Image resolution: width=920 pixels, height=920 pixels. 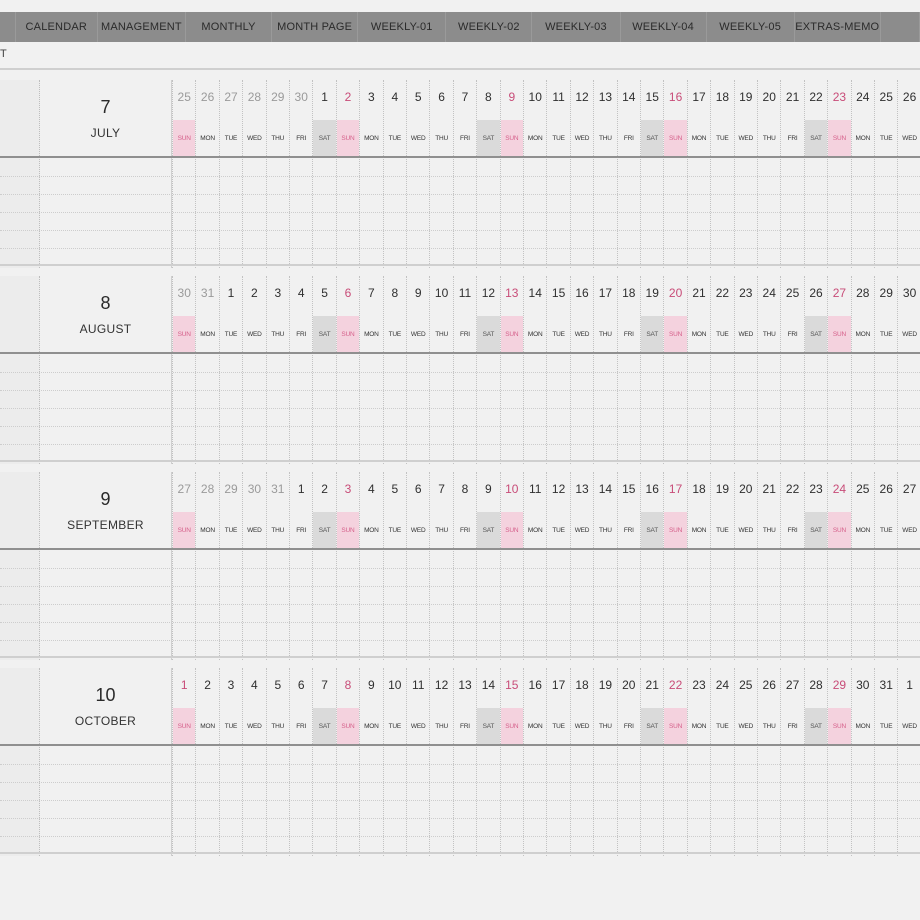 I want to click on day-column: 6 WED, so click(x=417, y=566).